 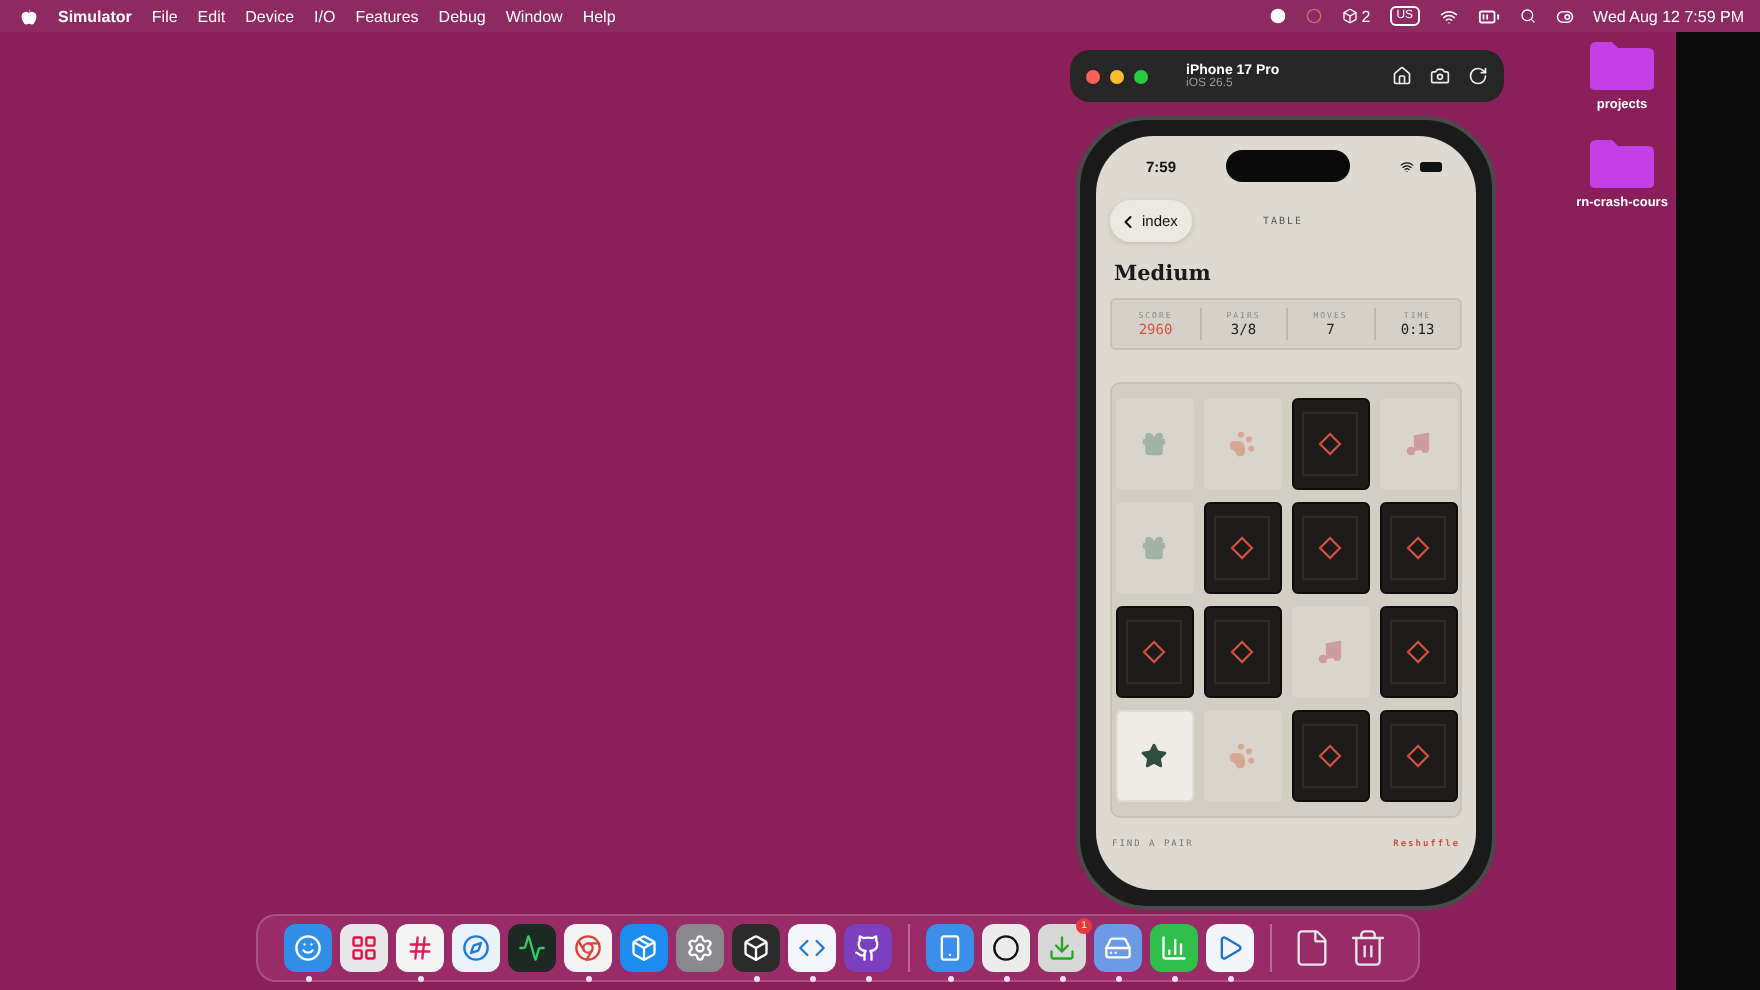 I want to click on close-button, so click(x=1093, y=76).